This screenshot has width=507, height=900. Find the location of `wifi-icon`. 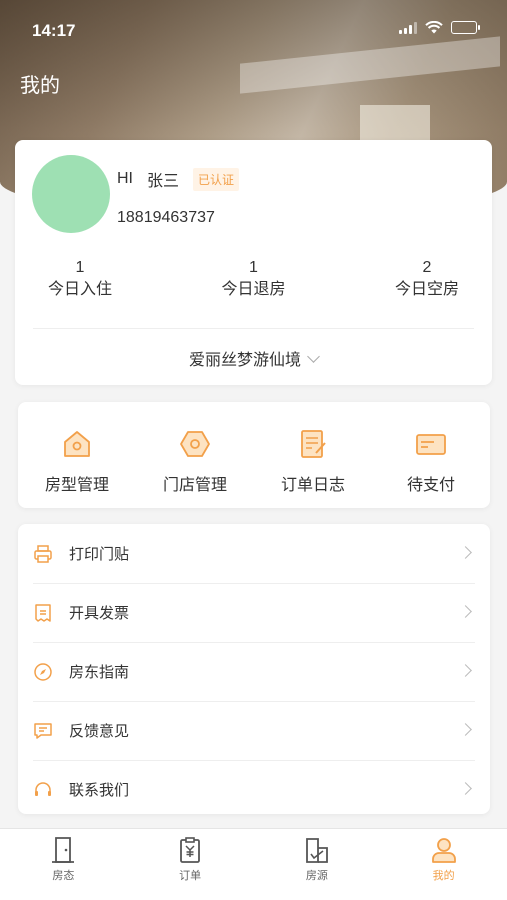

wifi-icon is located at coordinates (434, 27).